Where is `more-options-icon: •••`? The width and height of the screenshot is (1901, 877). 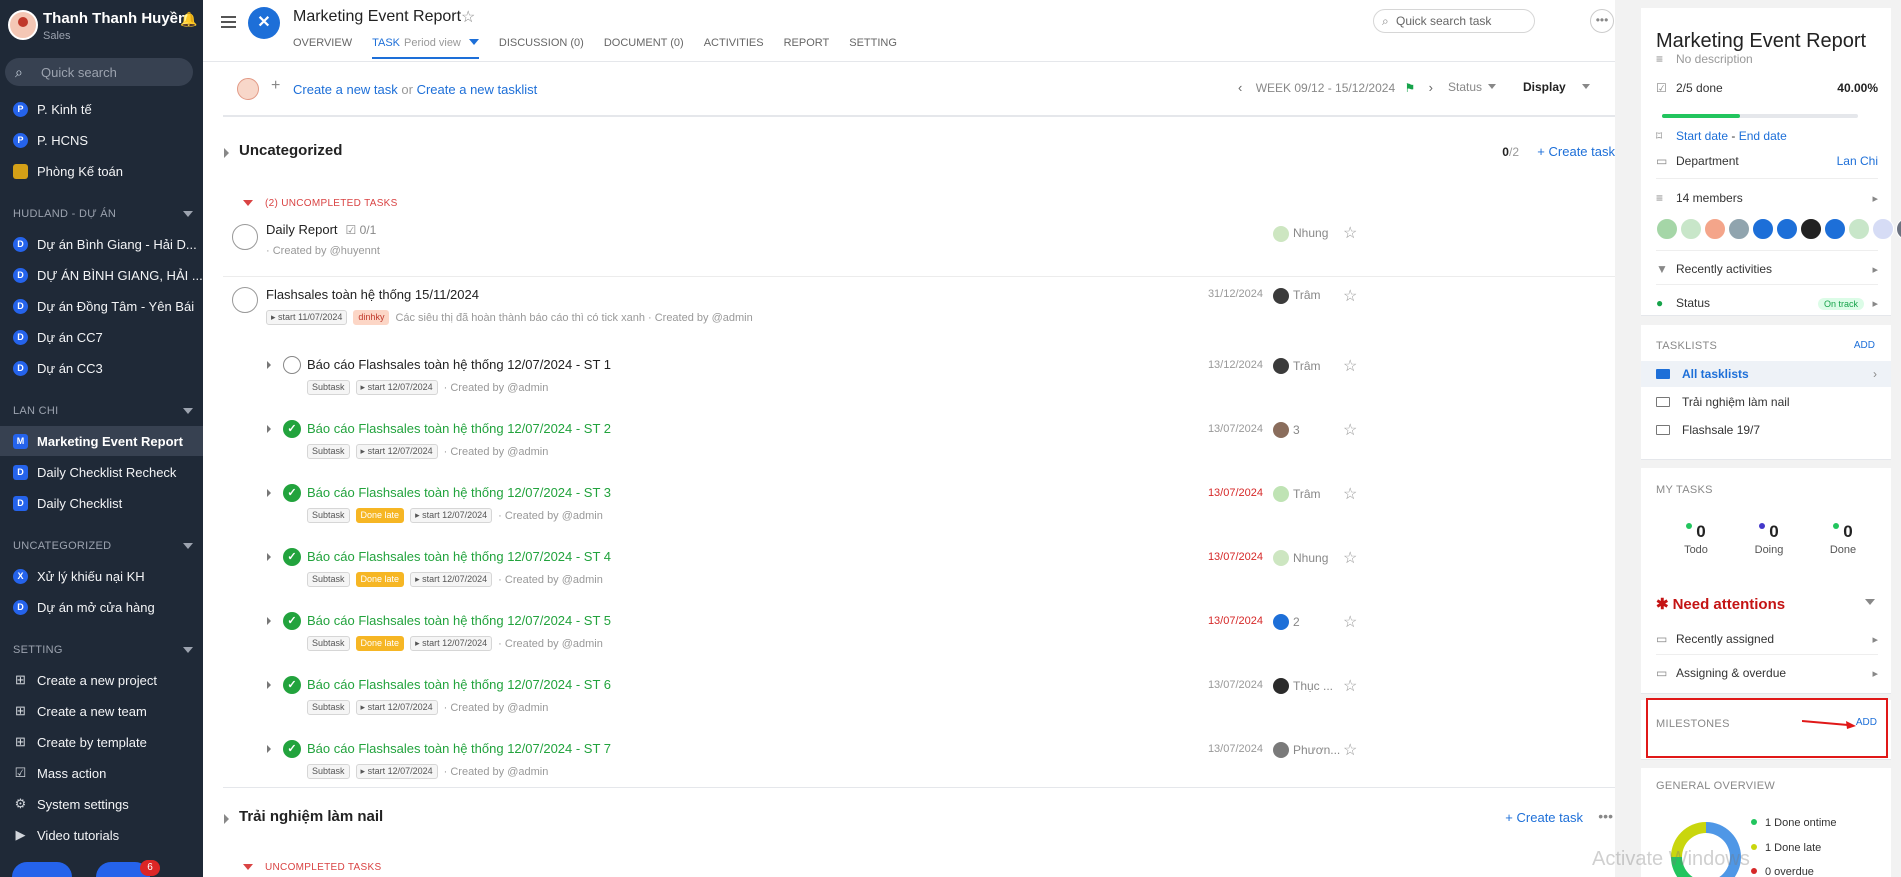 more-options-icon: ••• is located at coordinates (1605, 816).